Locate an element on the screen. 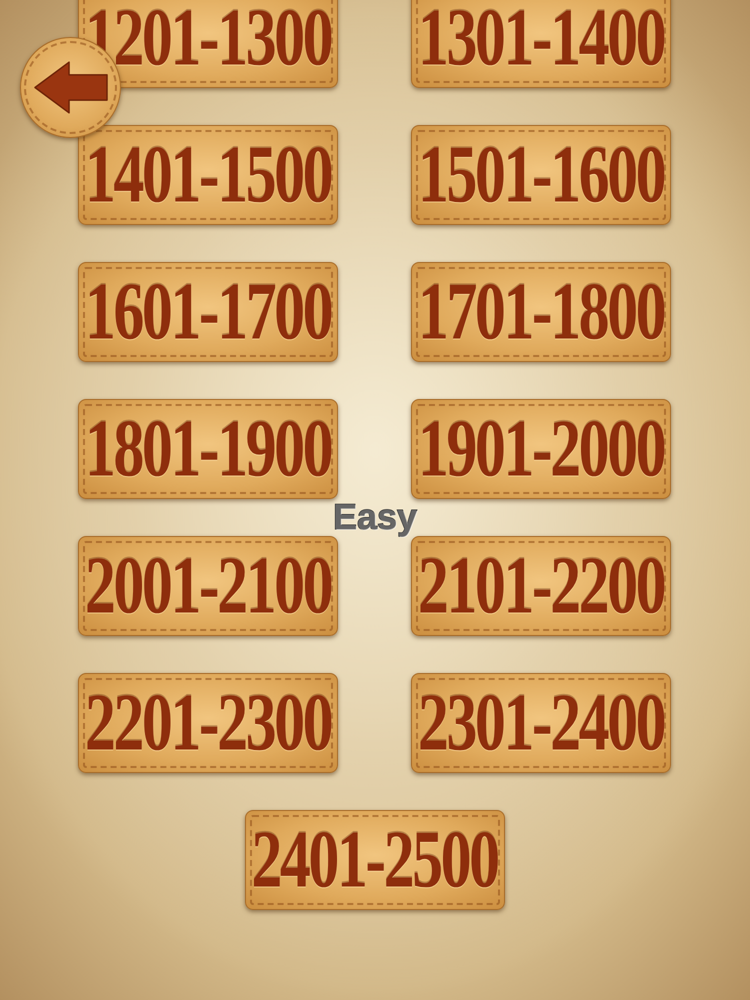 Image resolution: width=750 pixels, height=1000 pixels. level-range-button: 2101-2200 is located at coordinates (541, 586).